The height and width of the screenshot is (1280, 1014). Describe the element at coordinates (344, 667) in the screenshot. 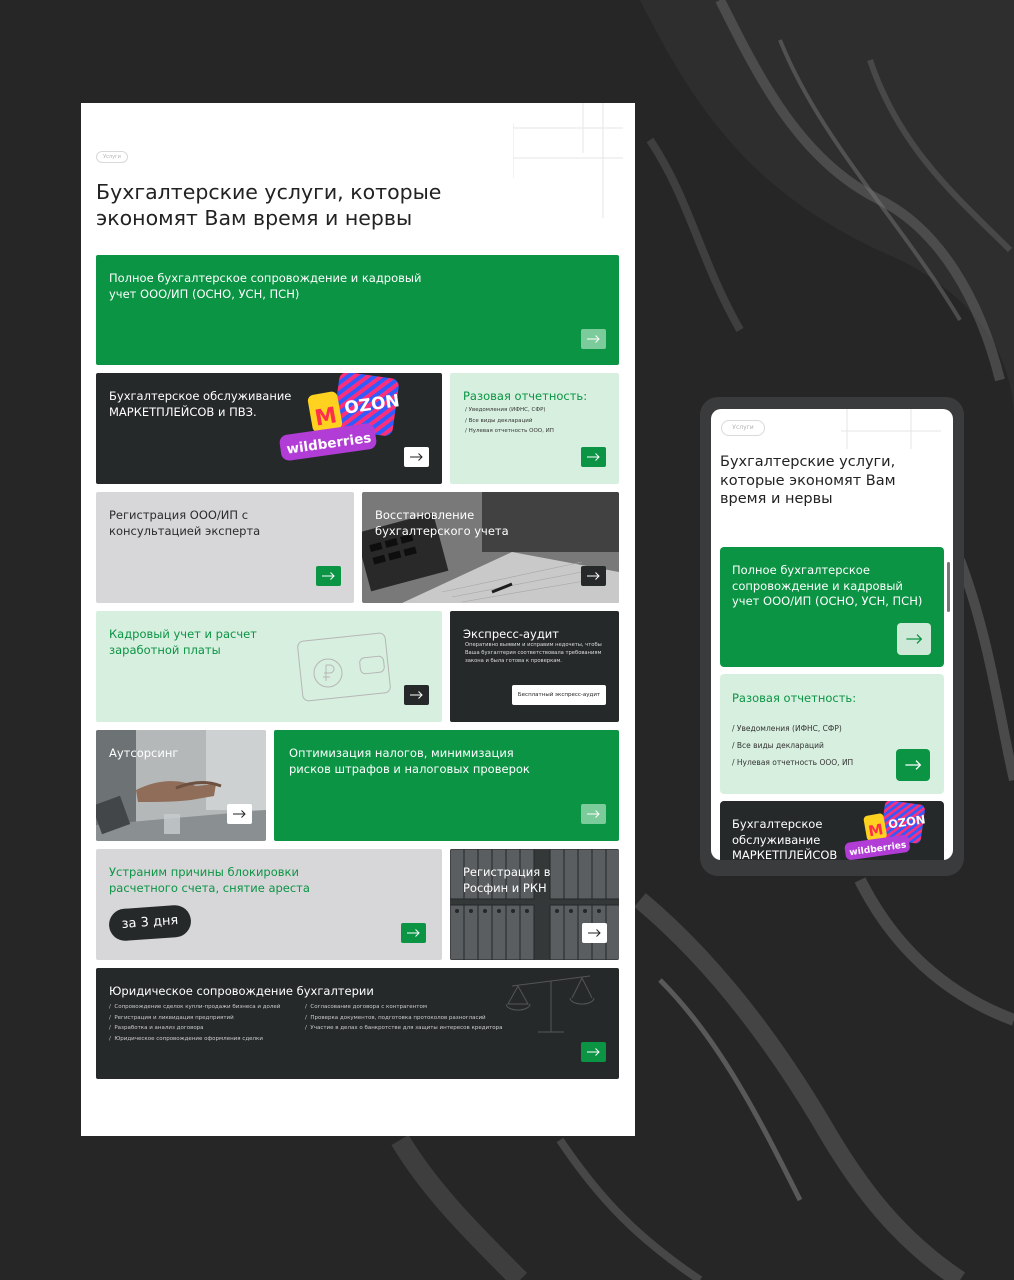

I see `wallet-icon` at that location.